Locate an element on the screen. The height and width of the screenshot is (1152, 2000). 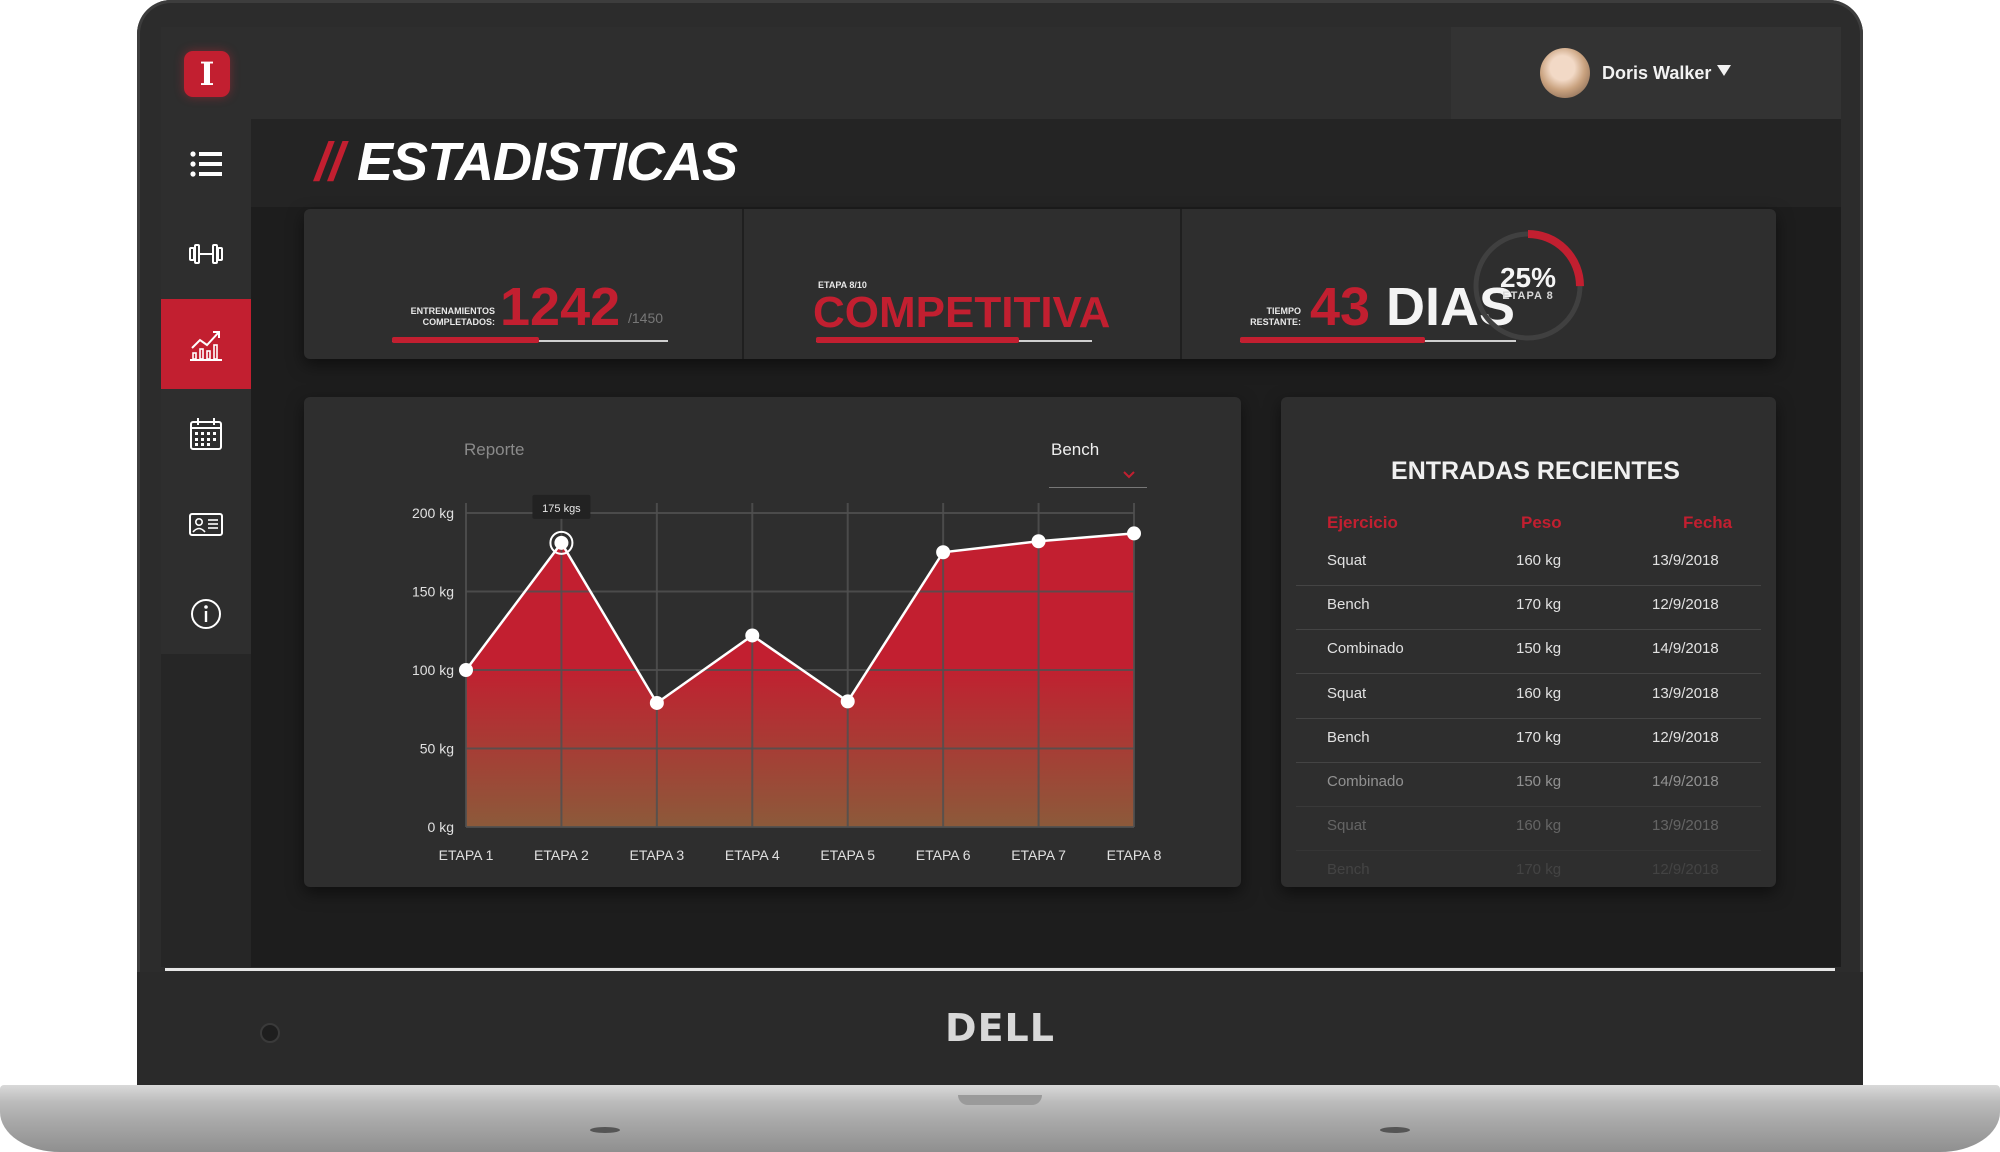
chevron-down-icon is located at coordinates (1724, 70).